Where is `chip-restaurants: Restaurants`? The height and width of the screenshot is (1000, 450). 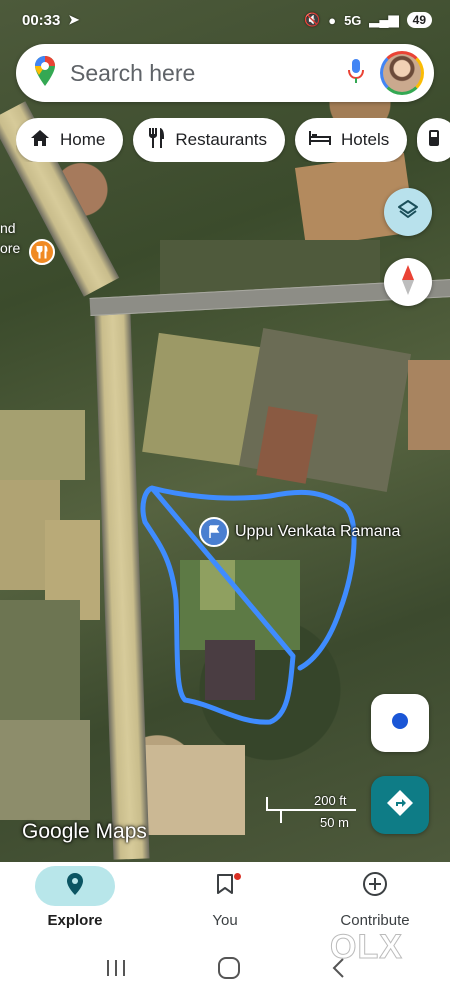
chip-restaurants: Restaurants is located at coordinates (209, 140).